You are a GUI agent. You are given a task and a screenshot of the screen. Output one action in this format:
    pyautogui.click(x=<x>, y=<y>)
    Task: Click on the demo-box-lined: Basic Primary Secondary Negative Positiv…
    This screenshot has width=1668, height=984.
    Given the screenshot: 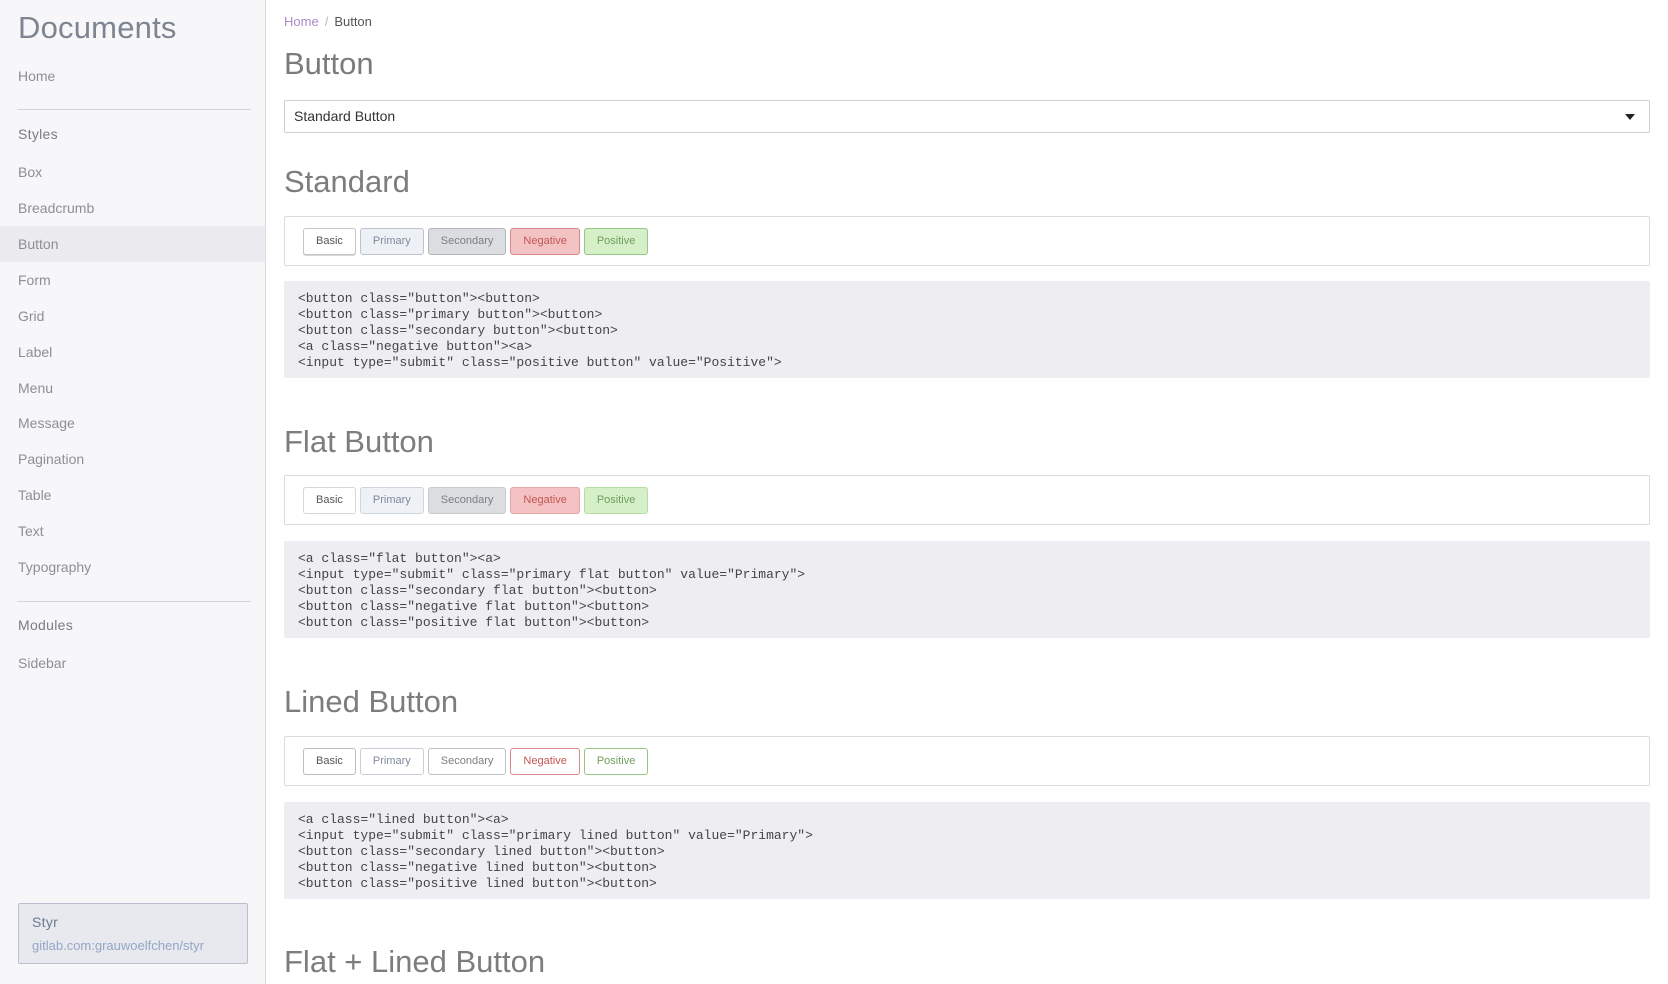 What is the action you would take?
    pyautogui.click(x=967, y=761)
    